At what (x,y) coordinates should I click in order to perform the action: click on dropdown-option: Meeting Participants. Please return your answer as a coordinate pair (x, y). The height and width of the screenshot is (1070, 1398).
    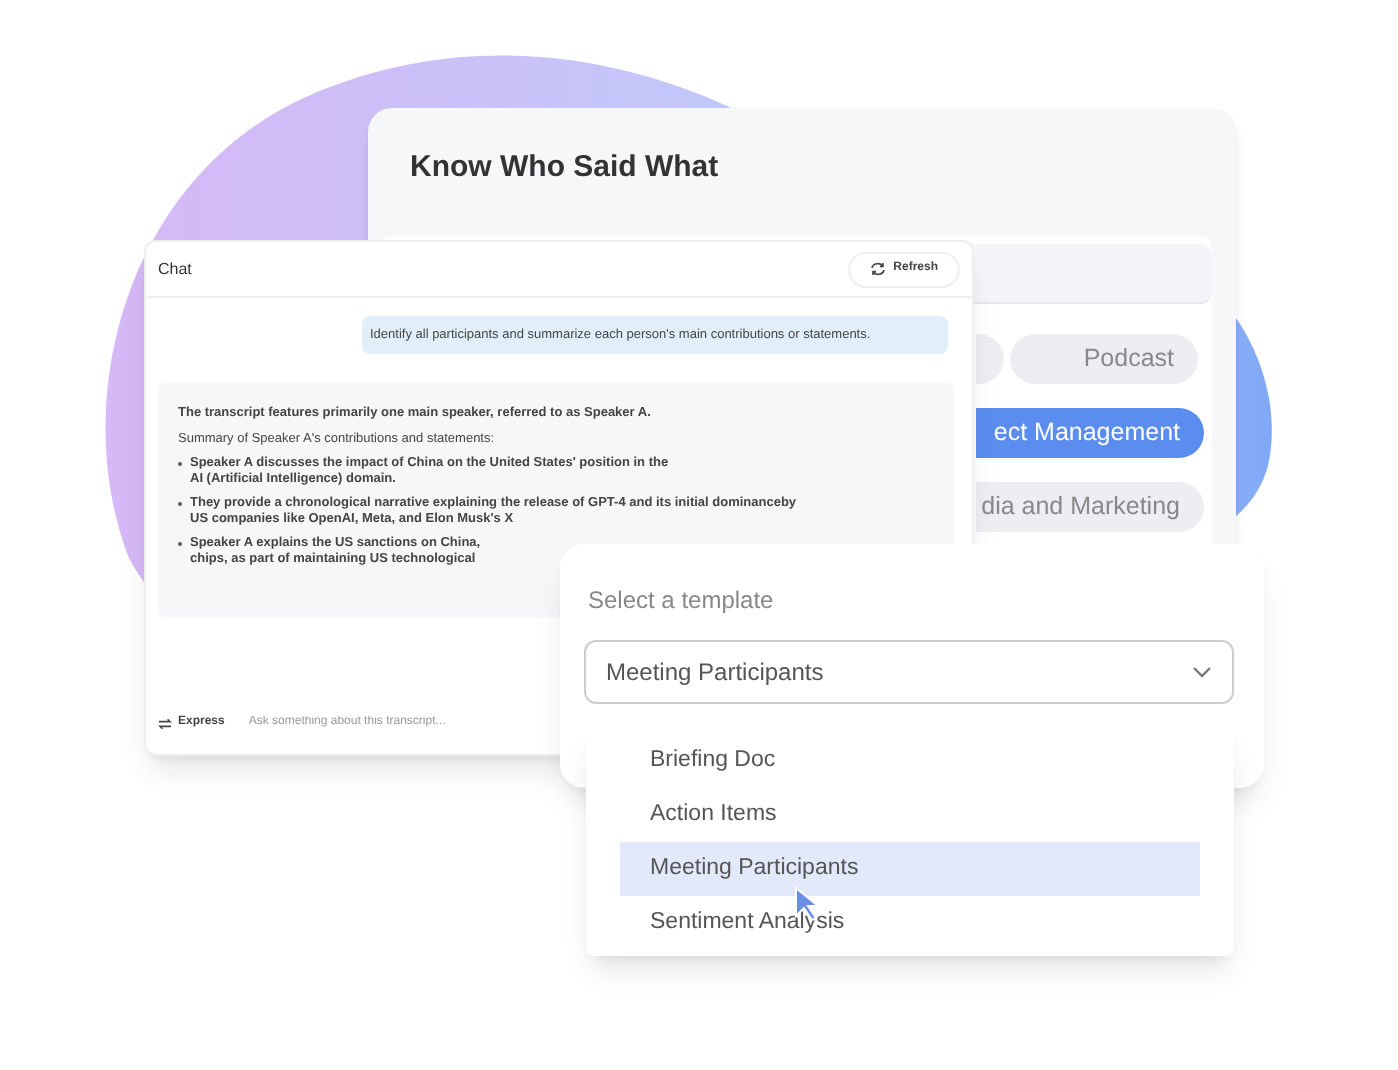
    Looking at the image, I should click on (910, 869).